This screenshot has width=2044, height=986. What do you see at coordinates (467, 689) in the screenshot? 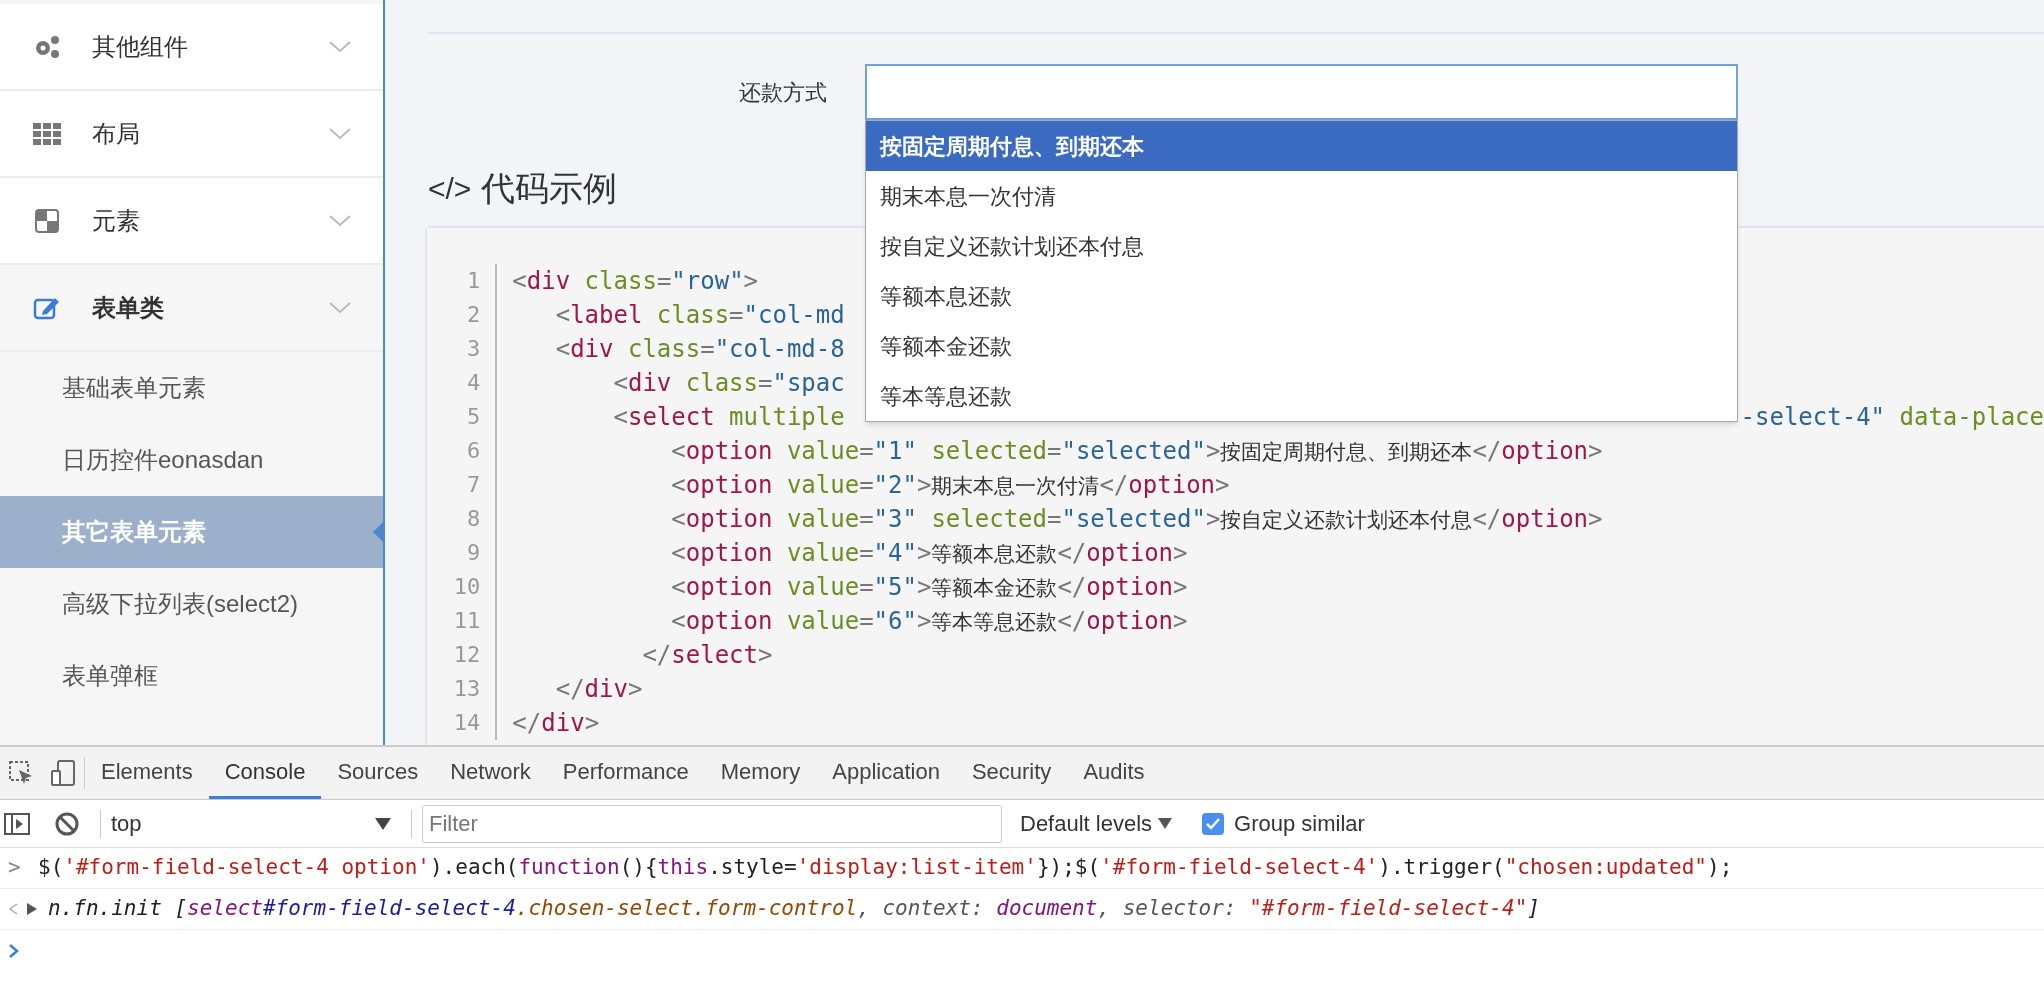
I see `line-number: 13` at bounding box center [467, 689].